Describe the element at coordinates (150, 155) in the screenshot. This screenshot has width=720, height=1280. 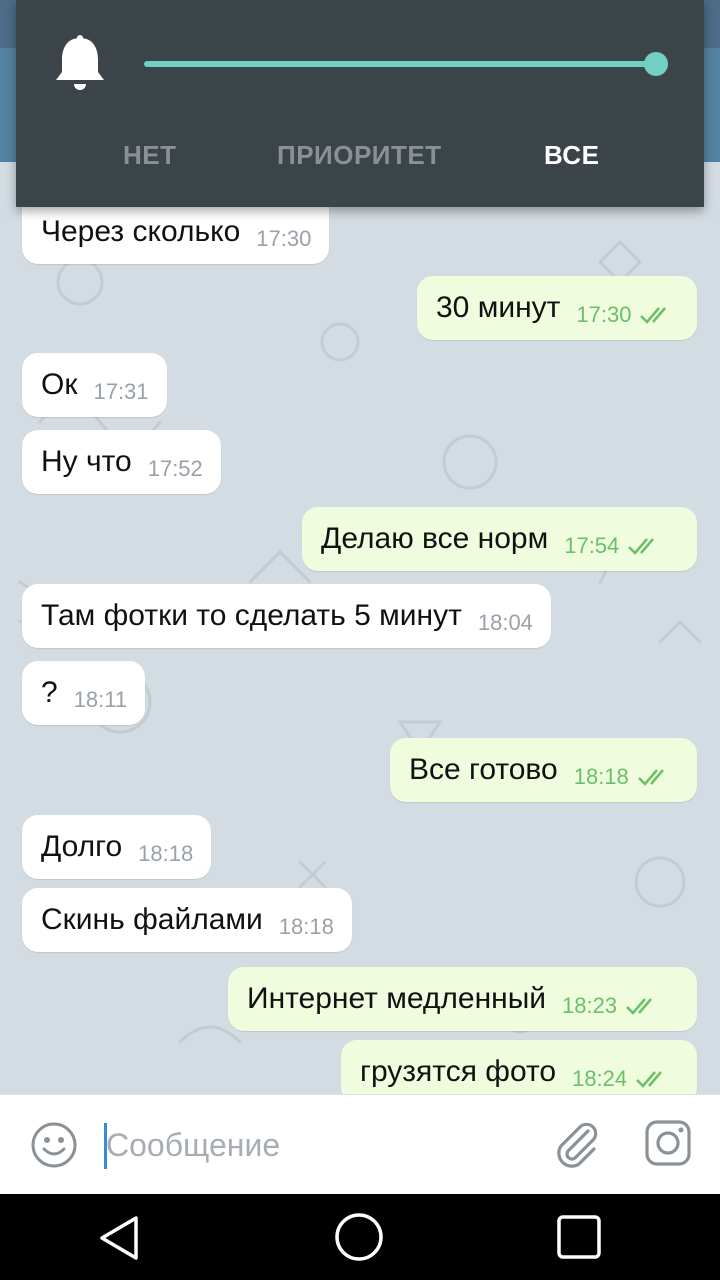
I see `option-none: НЕТ` at that location.